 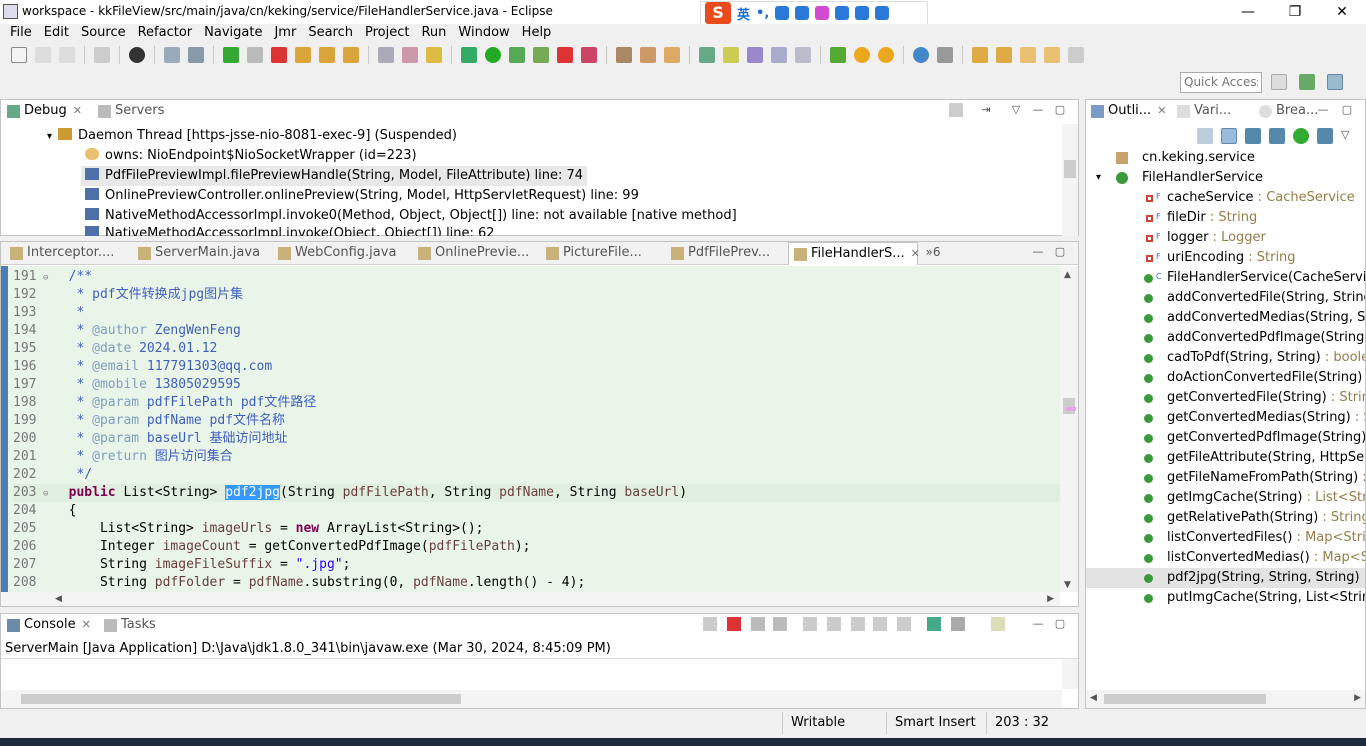 I want to click on outline-member: addConvertedMedias(String, Strin, so click(x=1225, y=318).